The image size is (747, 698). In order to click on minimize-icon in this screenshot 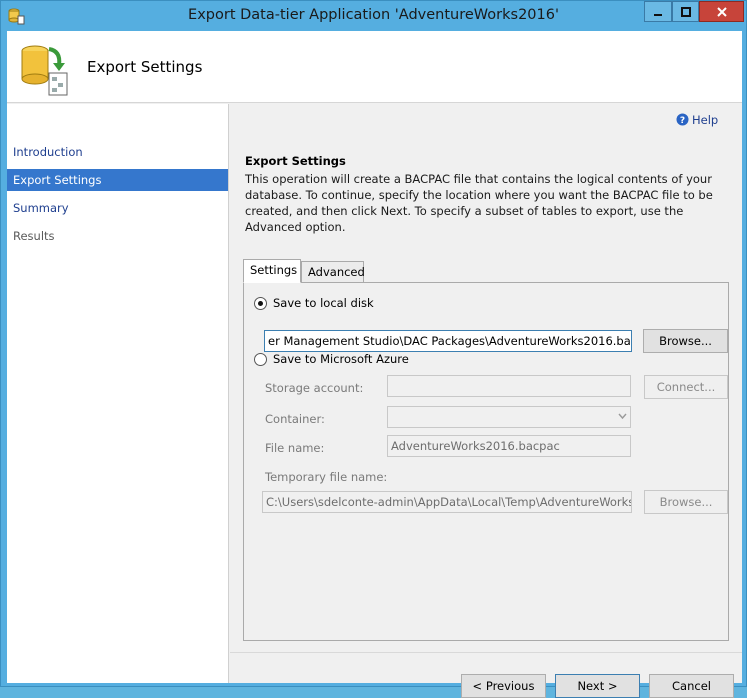, I will do `click(658, 15)`.